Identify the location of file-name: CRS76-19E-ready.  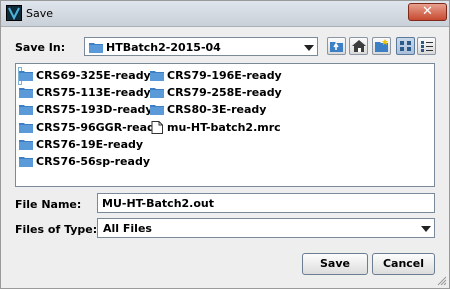
(90, 144).